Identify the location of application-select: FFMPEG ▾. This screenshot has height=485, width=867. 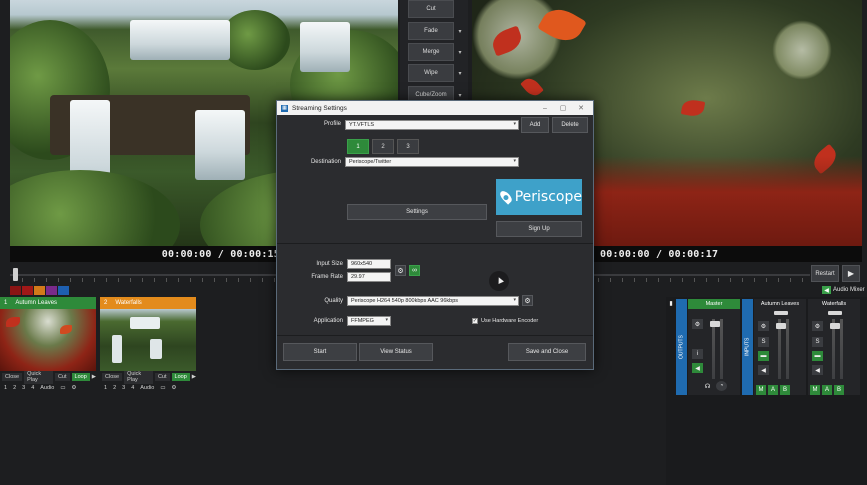
(369, 321).